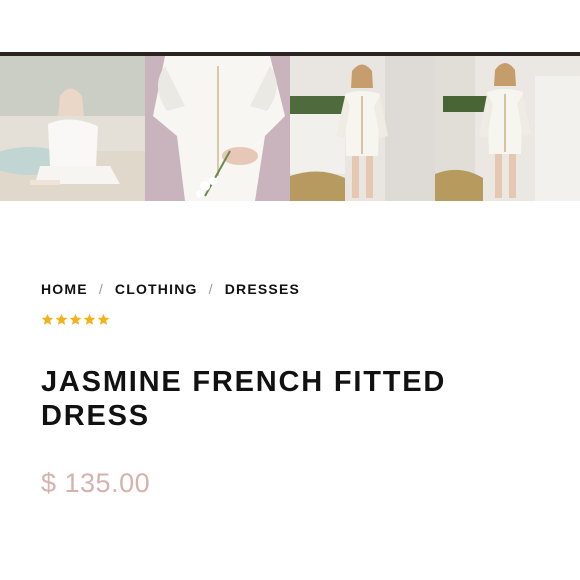 This screenshot has width=580, height=580. I want to click on product-title: JASMINE FRENCH FITTED DRESS, so click(244, 399).